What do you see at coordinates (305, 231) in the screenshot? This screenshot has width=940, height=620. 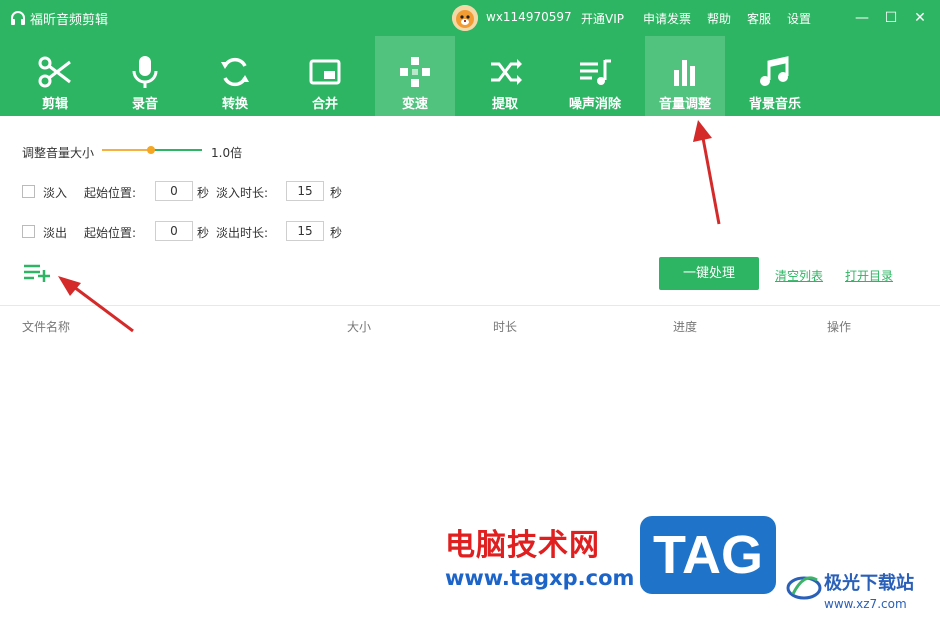 I see `fade-out-duration-input: 15` at bounding box center [305, 231].